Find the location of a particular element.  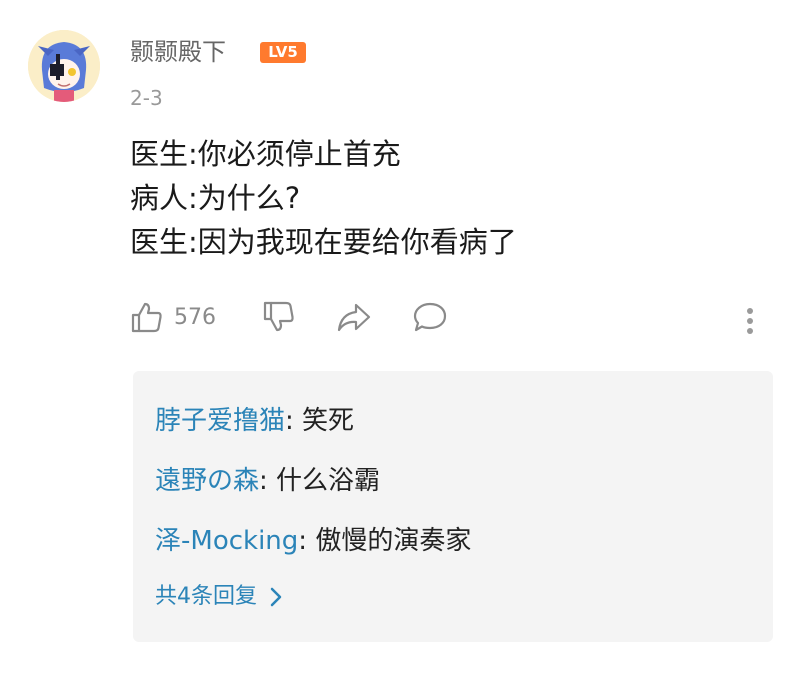

reply-item: 泽-Mocking: 傲慢的演奏家 is located at coordinates (313, 541).